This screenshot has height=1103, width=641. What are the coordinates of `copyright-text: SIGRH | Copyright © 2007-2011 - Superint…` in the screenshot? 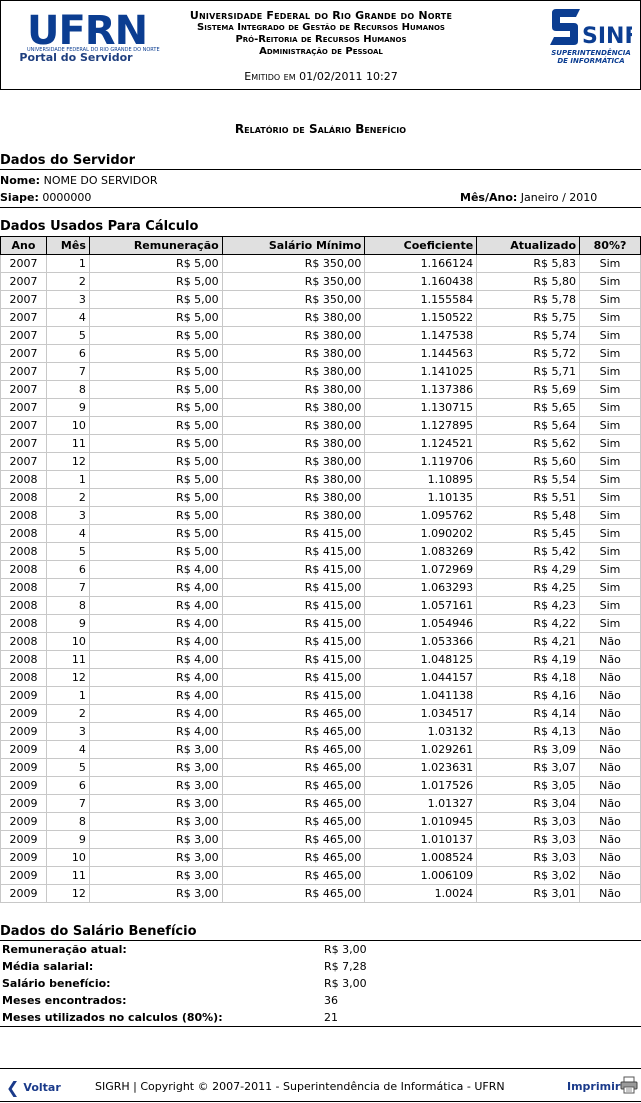 It's located at (300, 1086).